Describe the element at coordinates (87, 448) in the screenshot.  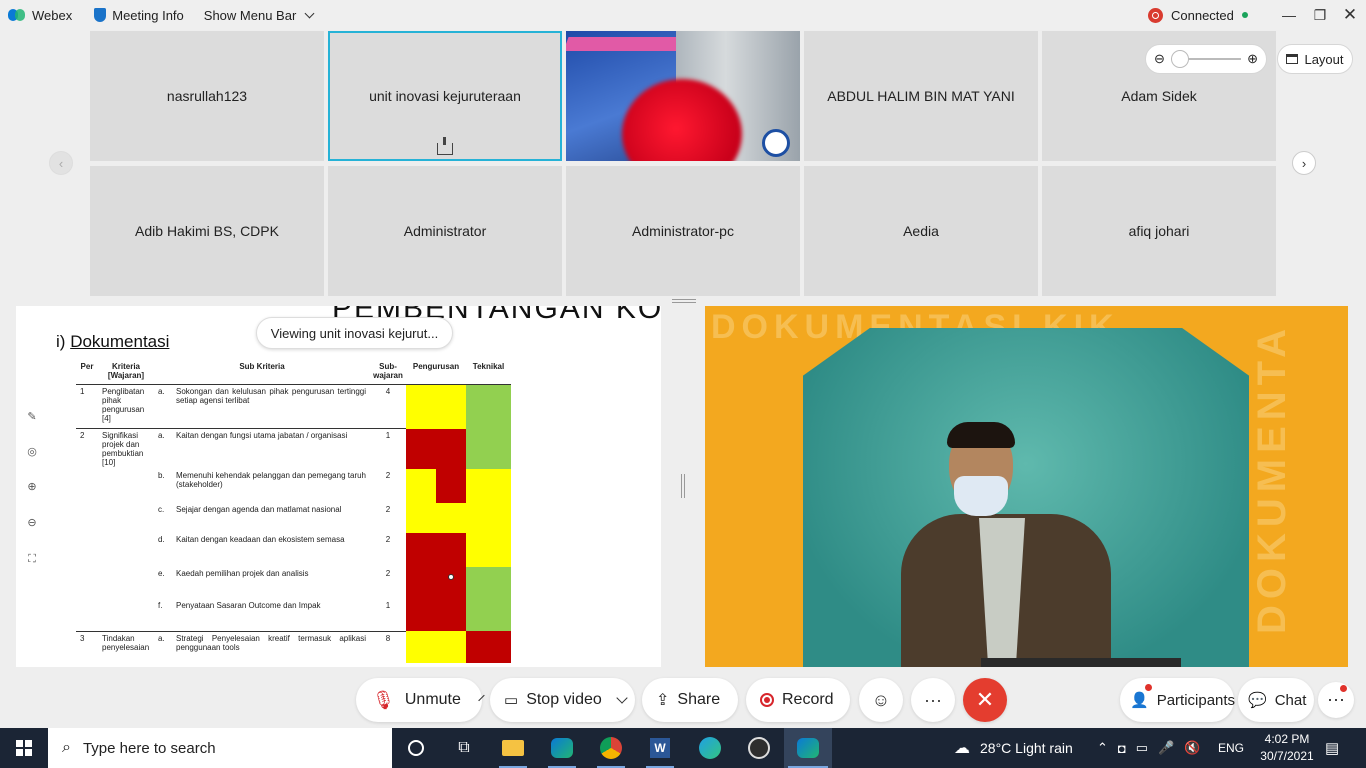
I see `table-cell-per: 2` at that location.